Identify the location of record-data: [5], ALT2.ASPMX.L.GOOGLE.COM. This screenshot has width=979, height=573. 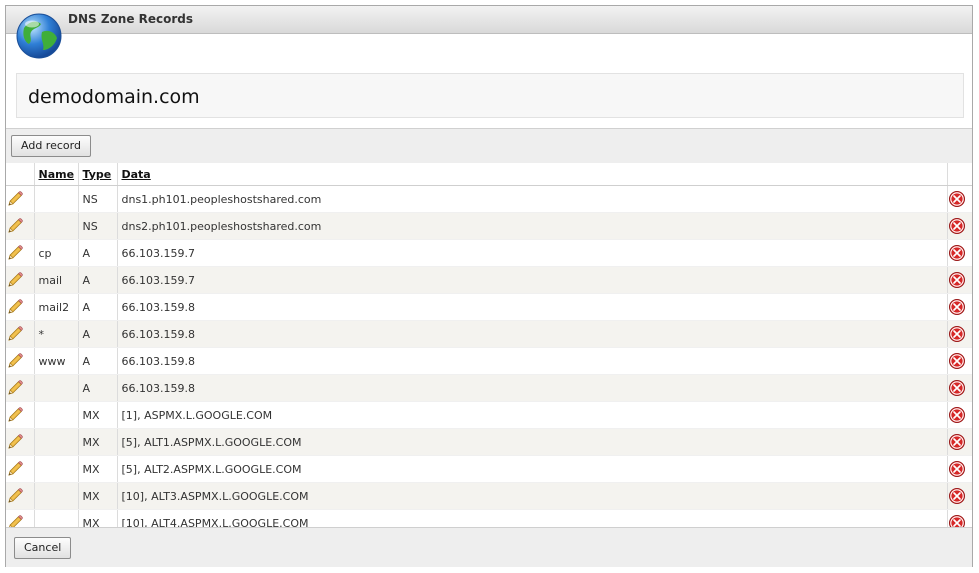
(532, 469).